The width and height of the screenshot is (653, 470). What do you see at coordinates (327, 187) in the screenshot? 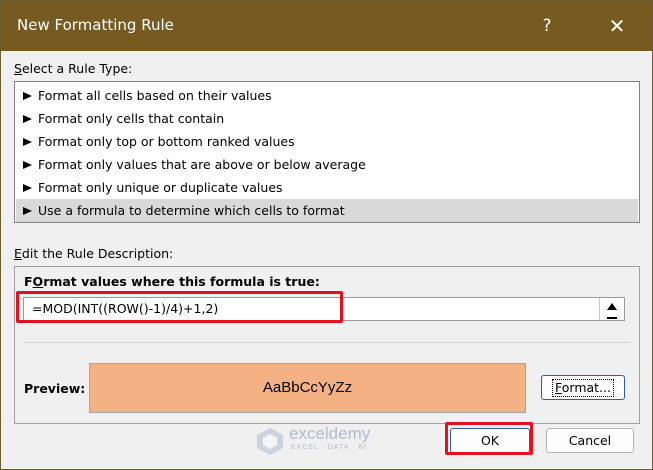
I see `rule-type-item: Format only unique or duplicate values` at bounding box center [327, 187].